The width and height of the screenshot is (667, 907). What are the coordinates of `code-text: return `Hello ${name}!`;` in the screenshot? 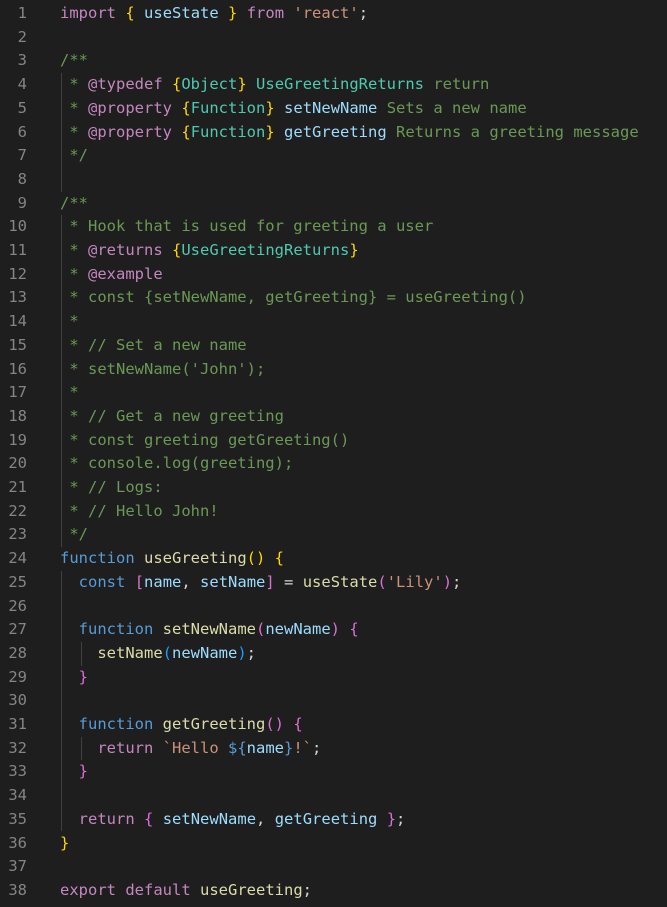 It's located at (190, 749).